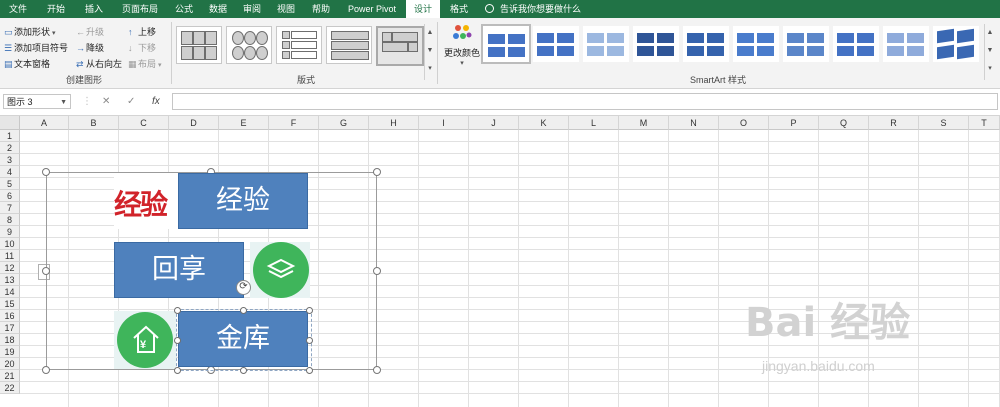  What do you see at coordinates (394, 123) in the screenshot?
I see `column-header: H` at bounding box center [394, 123].